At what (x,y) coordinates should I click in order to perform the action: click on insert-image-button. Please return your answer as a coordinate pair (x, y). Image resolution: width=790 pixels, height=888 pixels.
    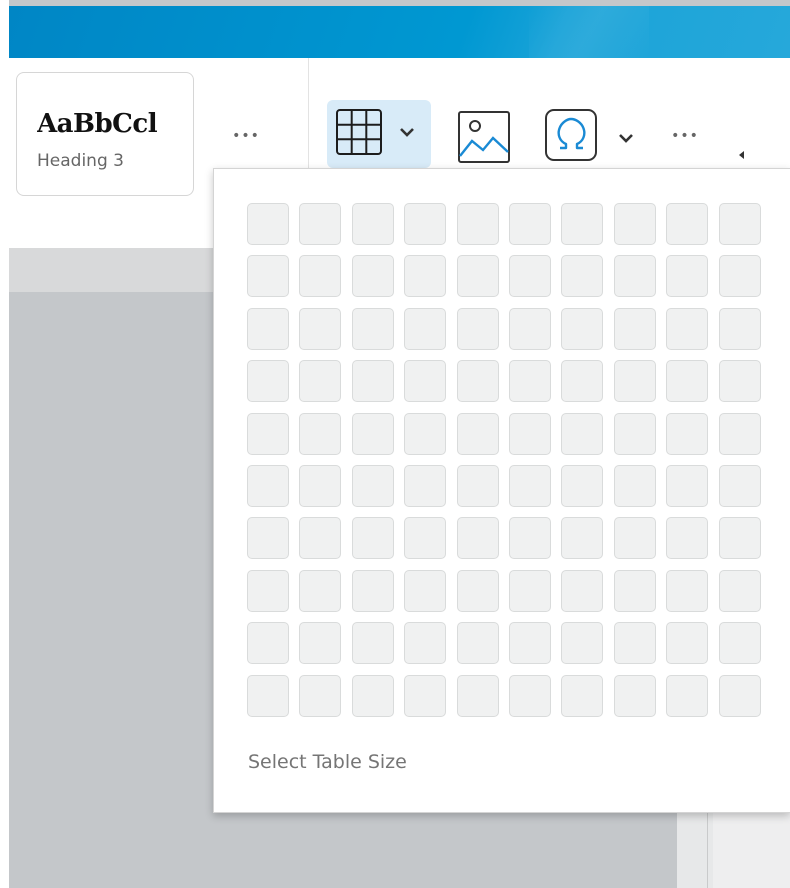
    Looking at the image, I should click on (484, 137).